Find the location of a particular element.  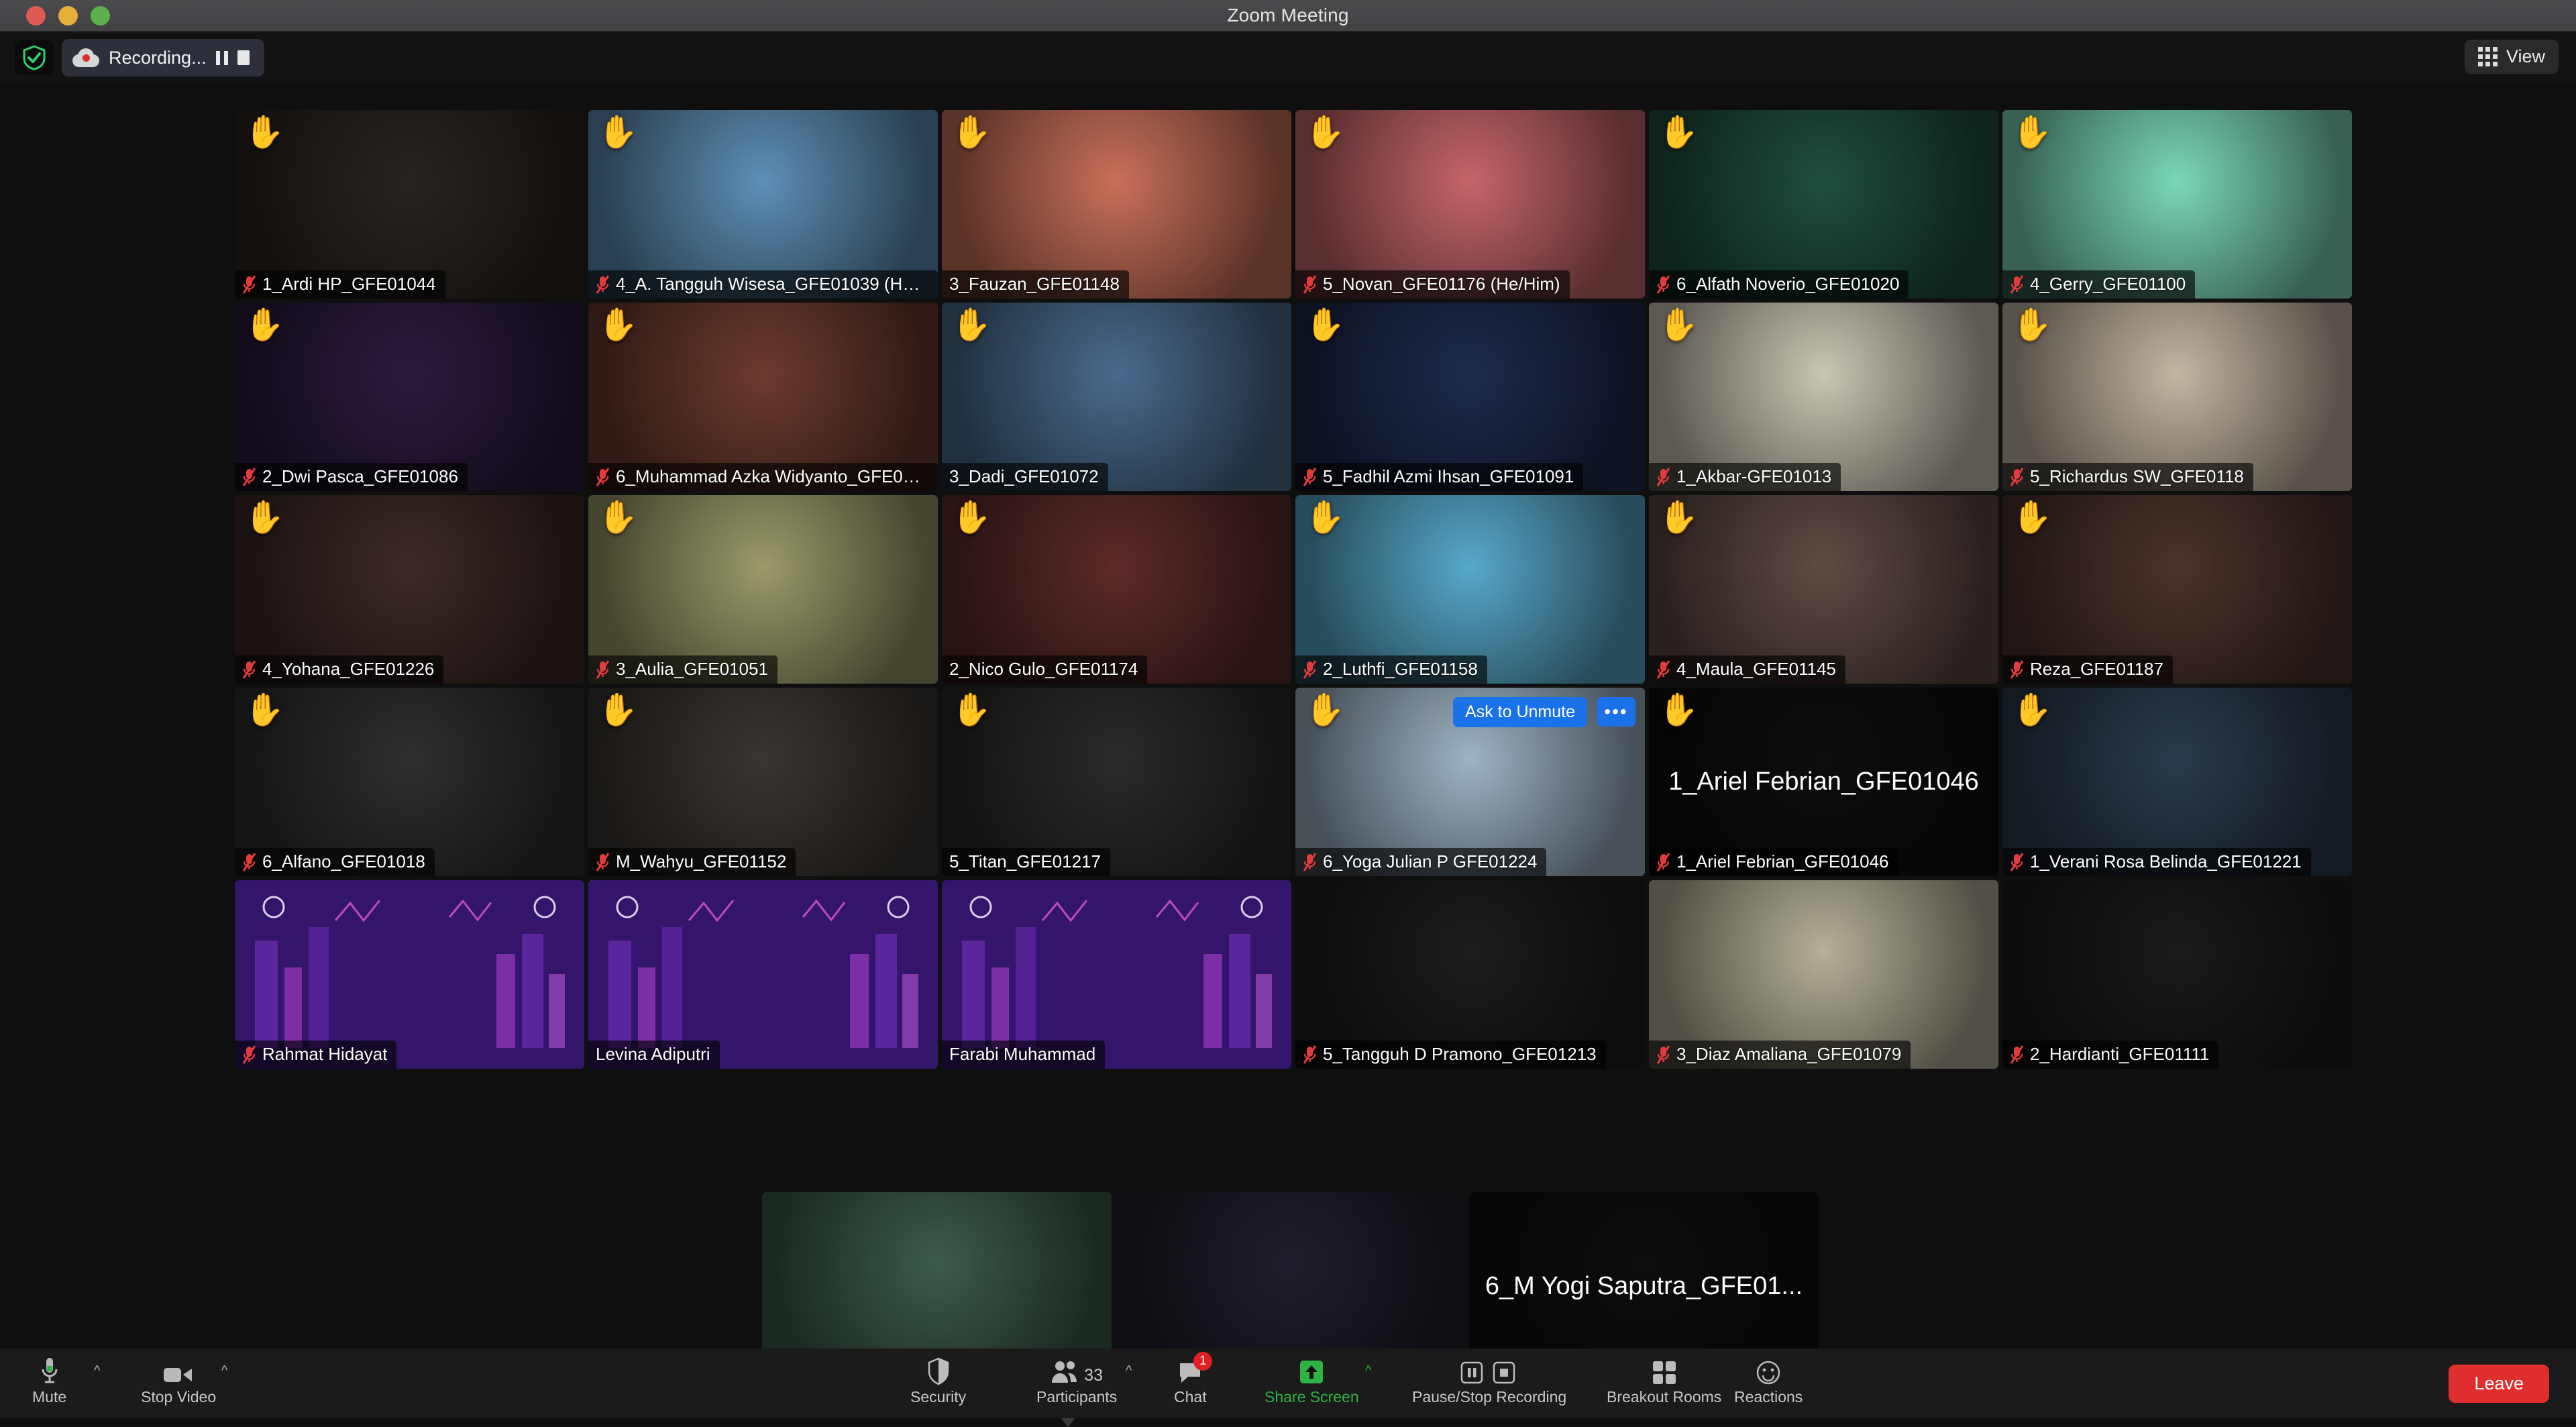

security-label: Security is located at coordinates (938, 1397).